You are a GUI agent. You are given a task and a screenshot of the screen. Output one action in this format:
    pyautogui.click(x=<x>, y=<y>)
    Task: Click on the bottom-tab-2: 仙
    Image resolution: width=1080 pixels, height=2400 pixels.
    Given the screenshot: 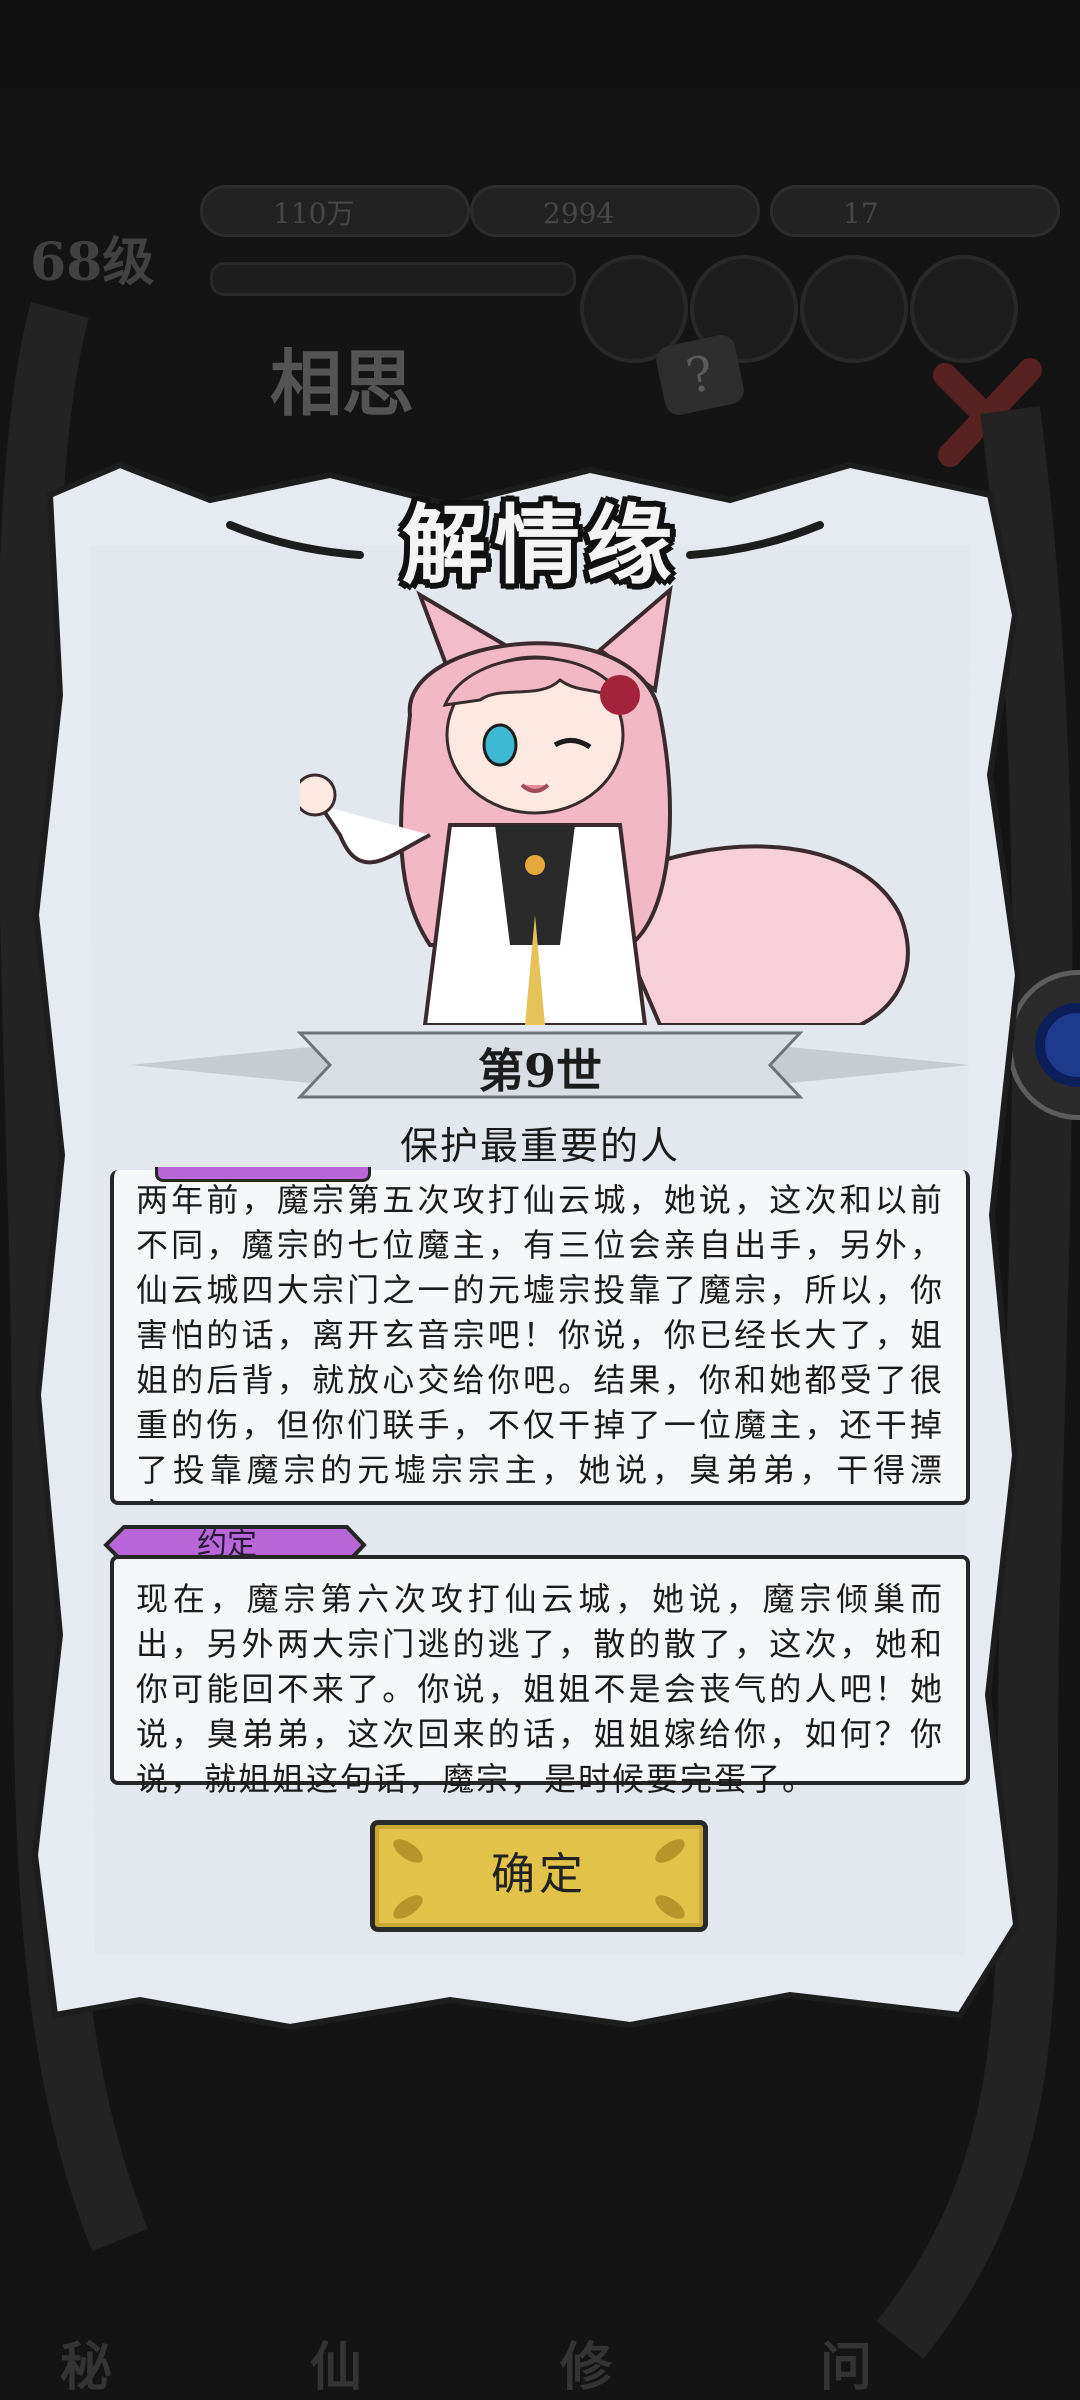 What is the action you would take?
    pyautogui.click(x=336, y=2367)
    